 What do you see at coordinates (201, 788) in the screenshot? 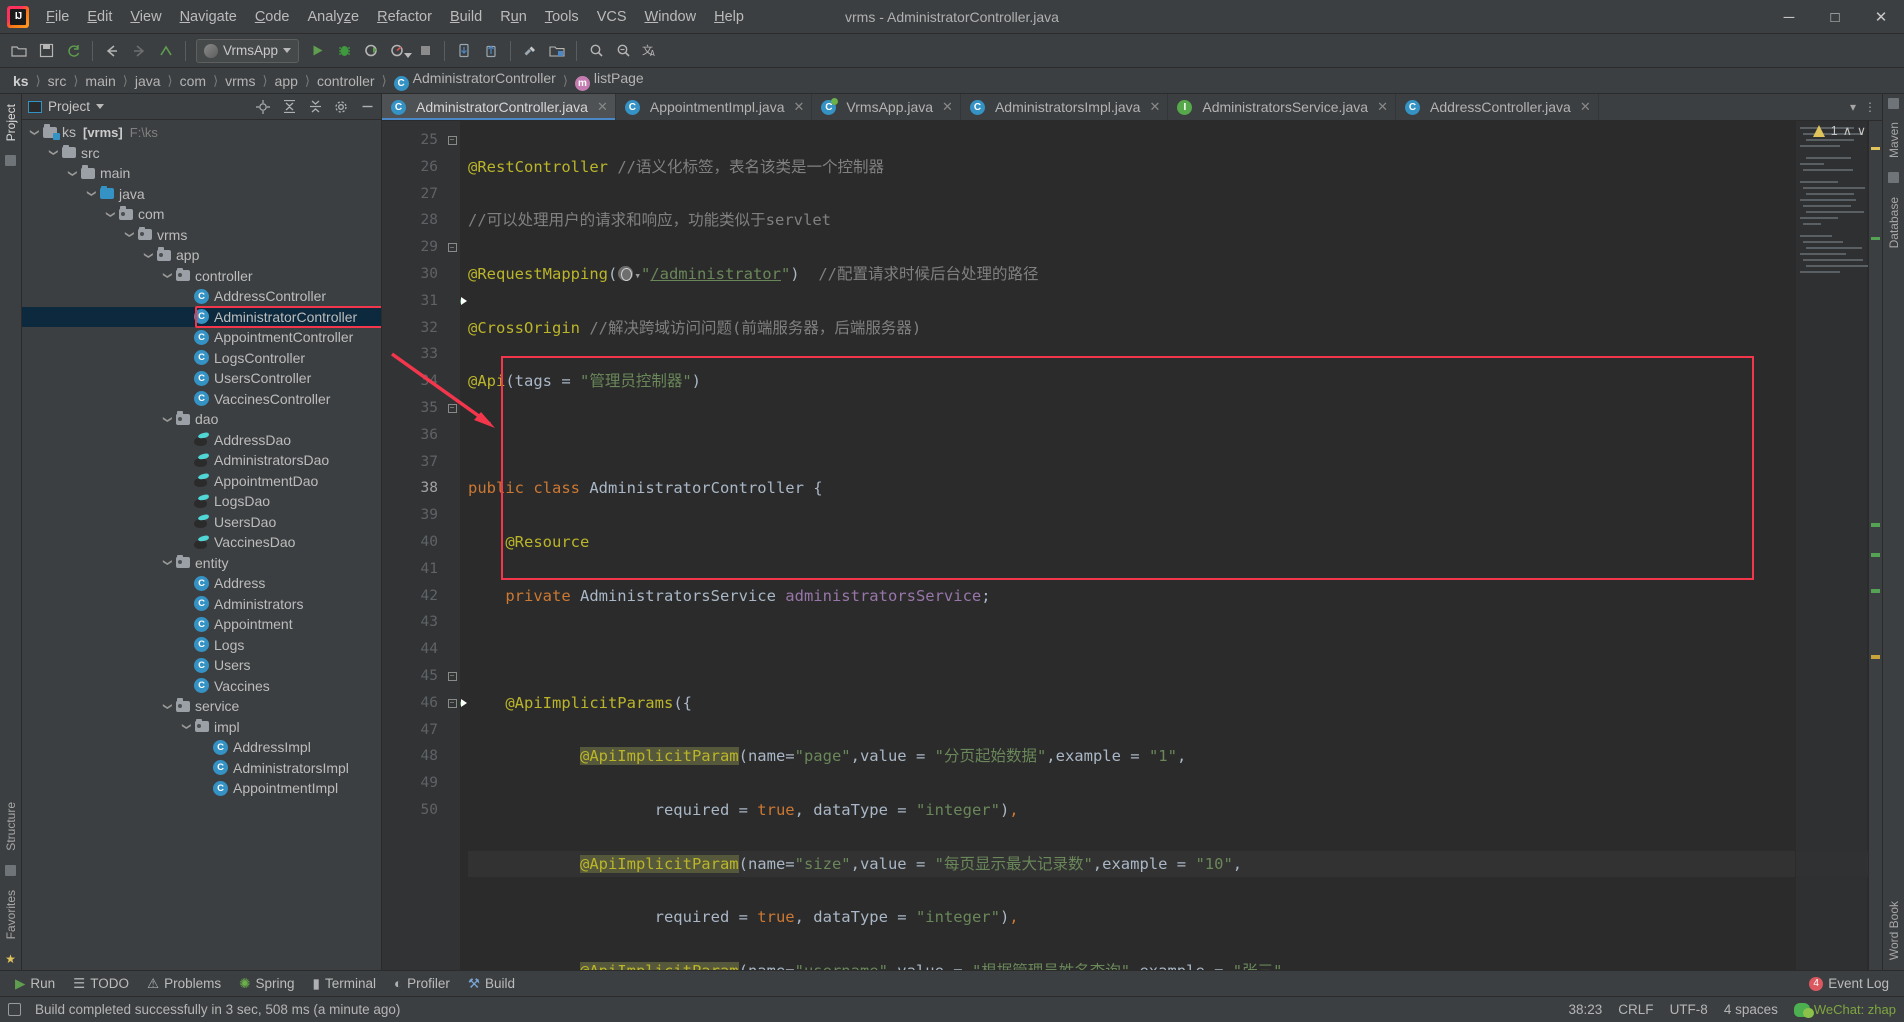
I see `tree-item-AppointmentImpl: C AppointmentImpl` at bounding box center [201, 788].